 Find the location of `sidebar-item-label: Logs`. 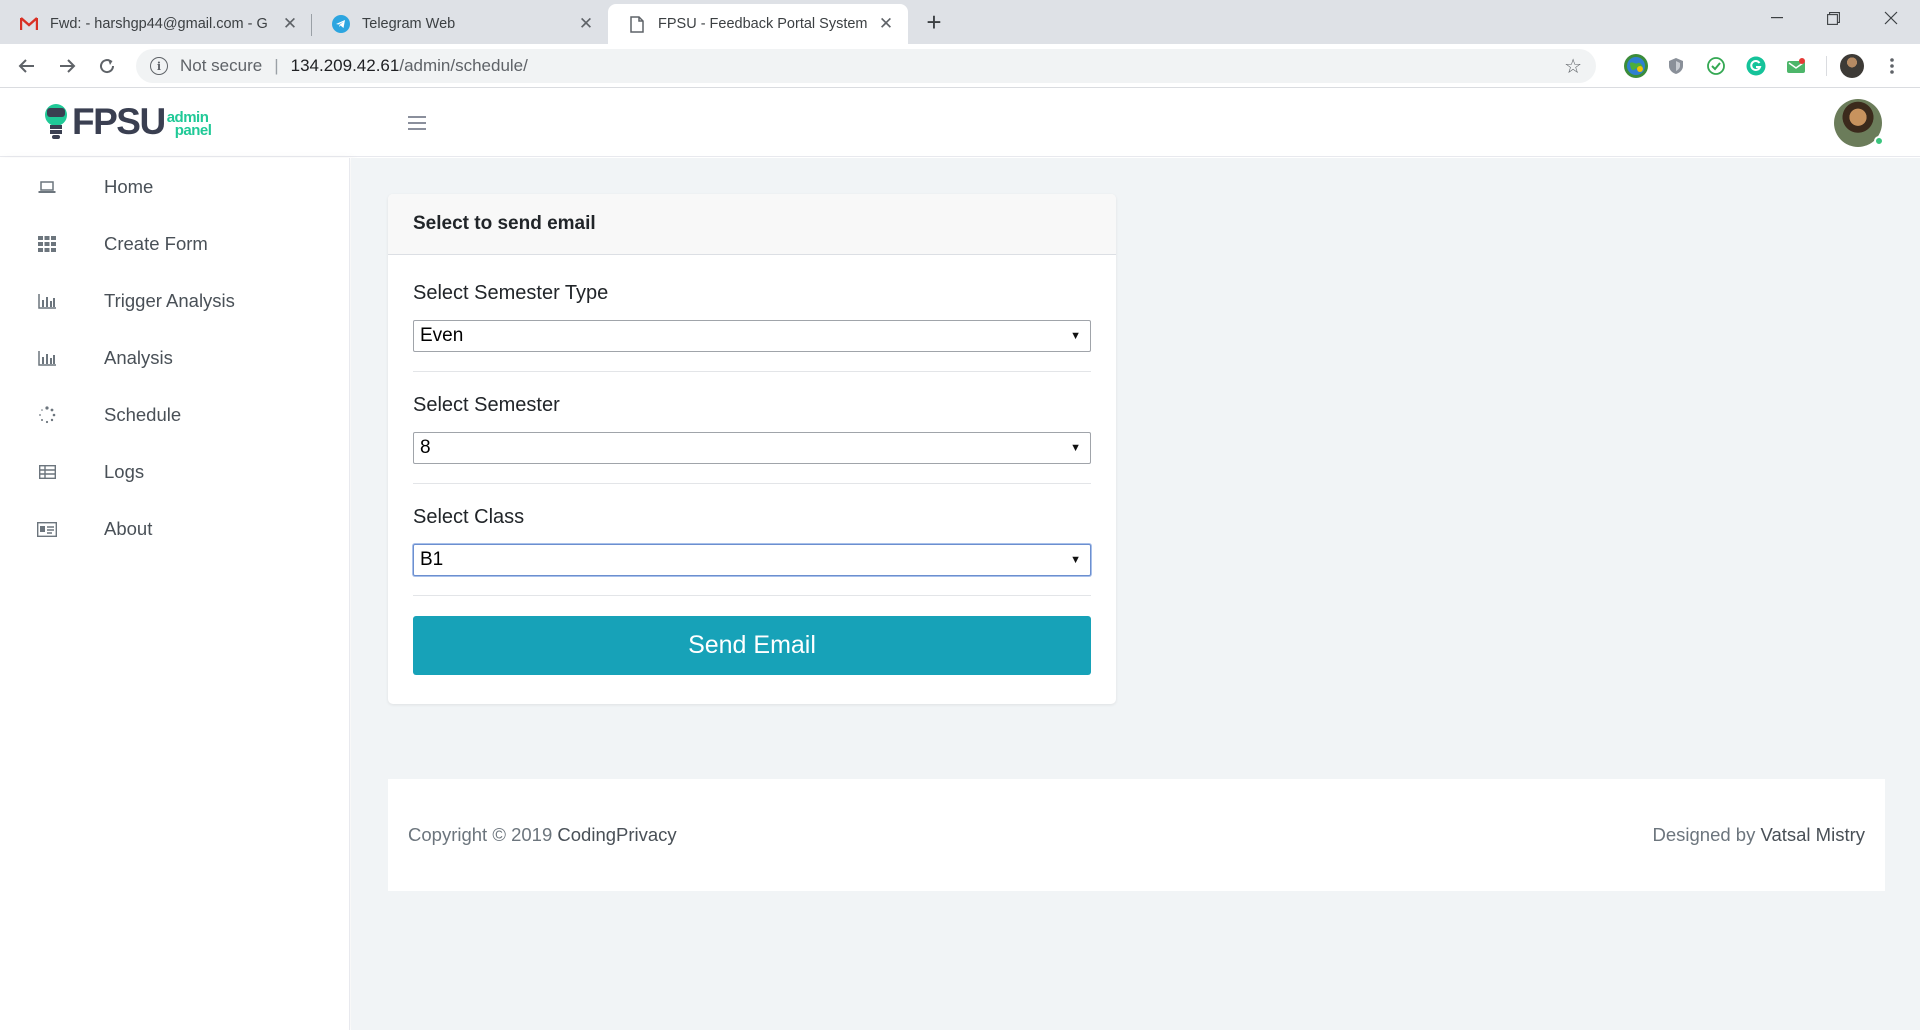

sidebar-item-label: Logs is located at coordinates (124, 471).